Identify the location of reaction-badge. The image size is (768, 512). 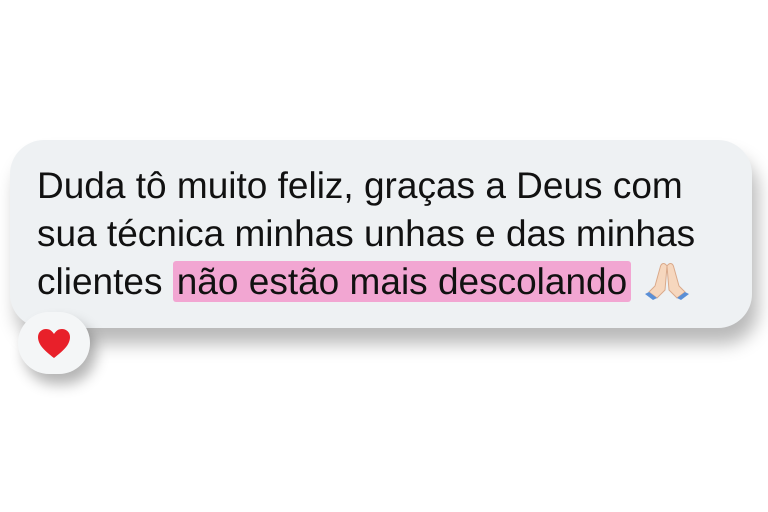
(54, 343).